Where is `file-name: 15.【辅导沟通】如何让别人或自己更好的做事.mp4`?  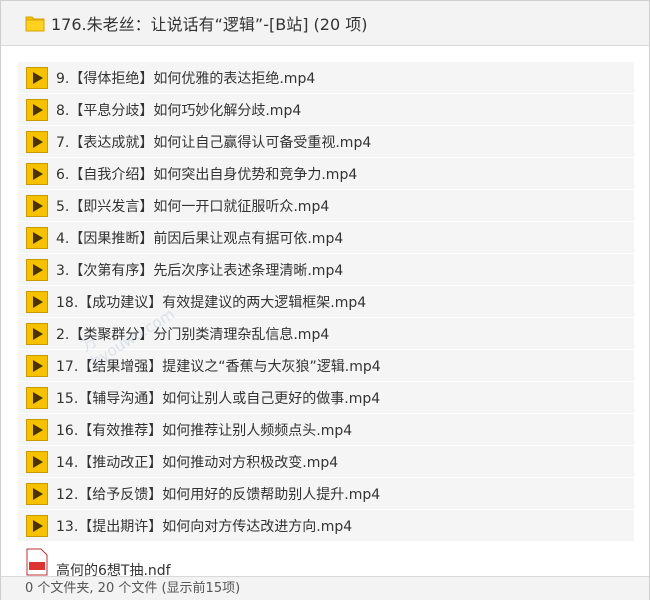
file-name: 15.【辅导沟通】如何让别人或自己更好的做事.mp4 is located at coordinates (218, 398).